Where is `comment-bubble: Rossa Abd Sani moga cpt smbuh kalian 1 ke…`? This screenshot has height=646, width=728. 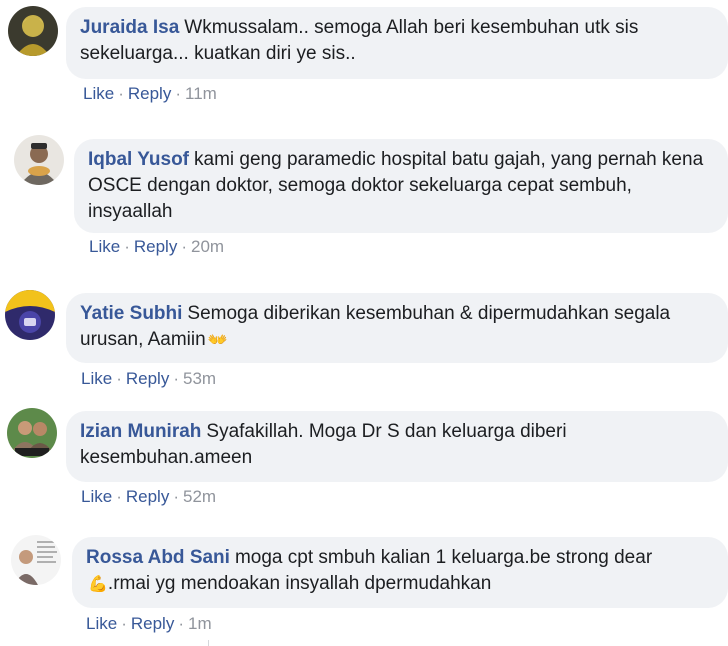 comment-bubble: Rossa Abd Sani moga cpt smbuh kalian 1 ke… is located at coordinates (400, 572).